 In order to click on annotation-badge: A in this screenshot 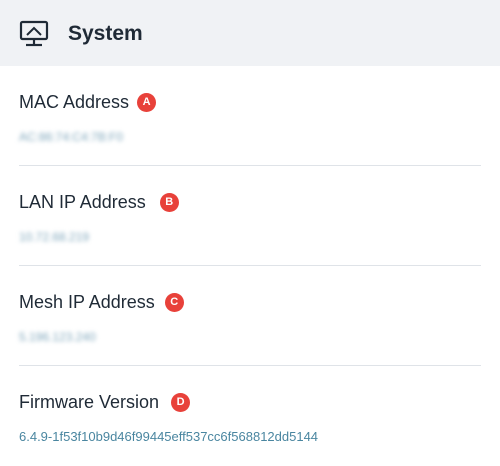, I will do `click(147, 102)`.